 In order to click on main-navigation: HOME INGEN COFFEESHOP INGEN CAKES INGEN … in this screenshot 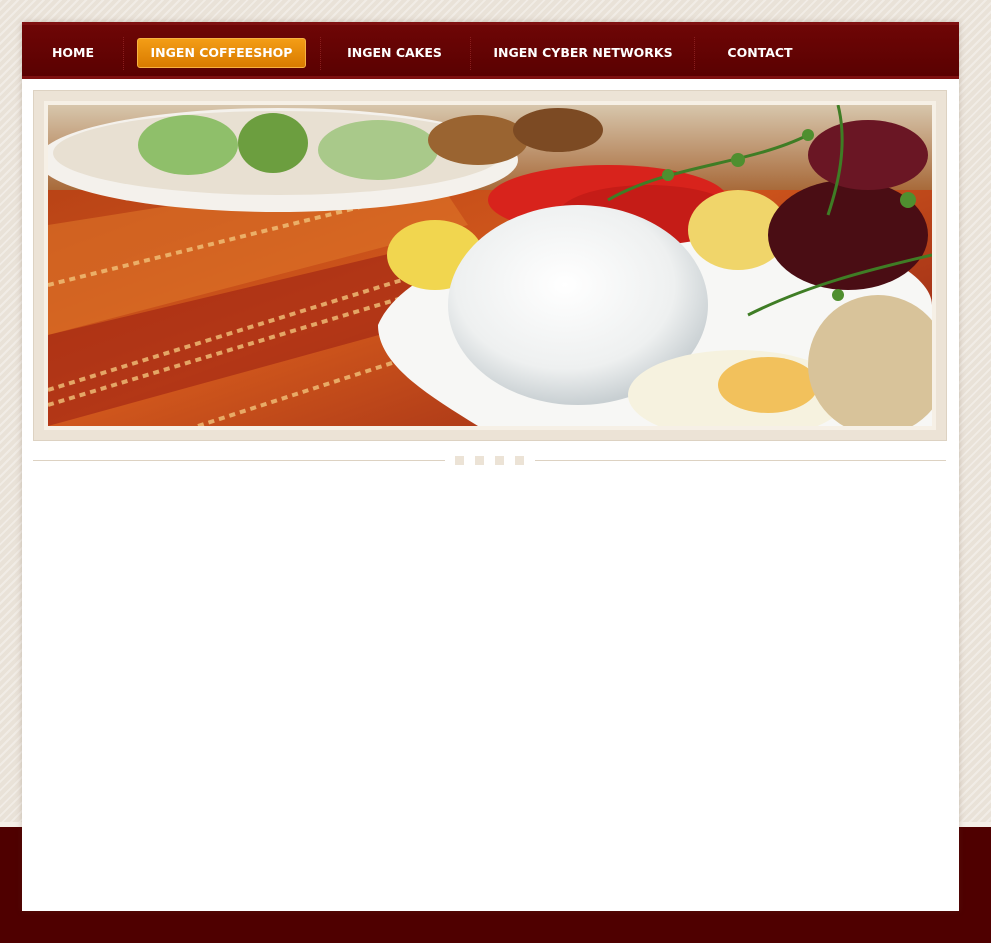, I will do `click(490, 50)`.